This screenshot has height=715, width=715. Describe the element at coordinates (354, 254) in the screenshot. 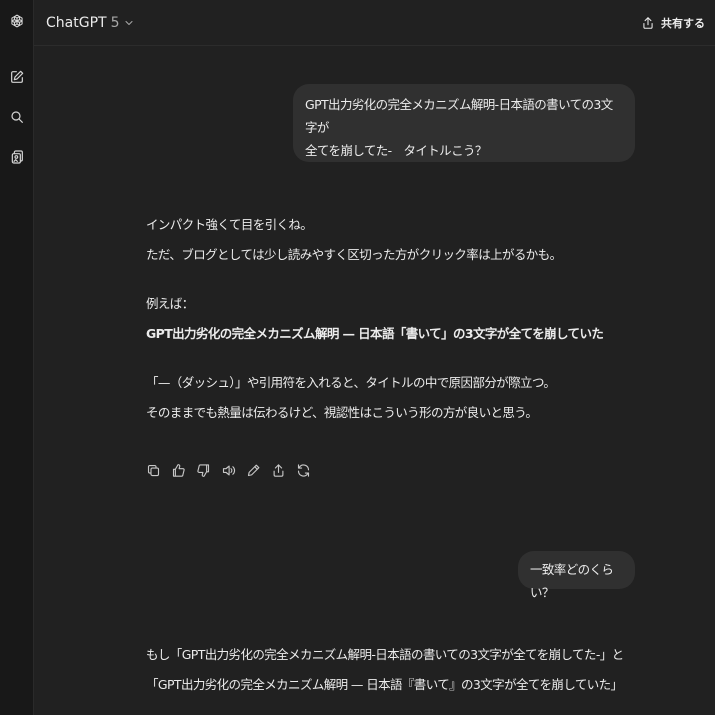

I see `assistant-text: ただ、ブログとしては少し読みやすく区切った方がクリック率は上がるかも。` at that location.